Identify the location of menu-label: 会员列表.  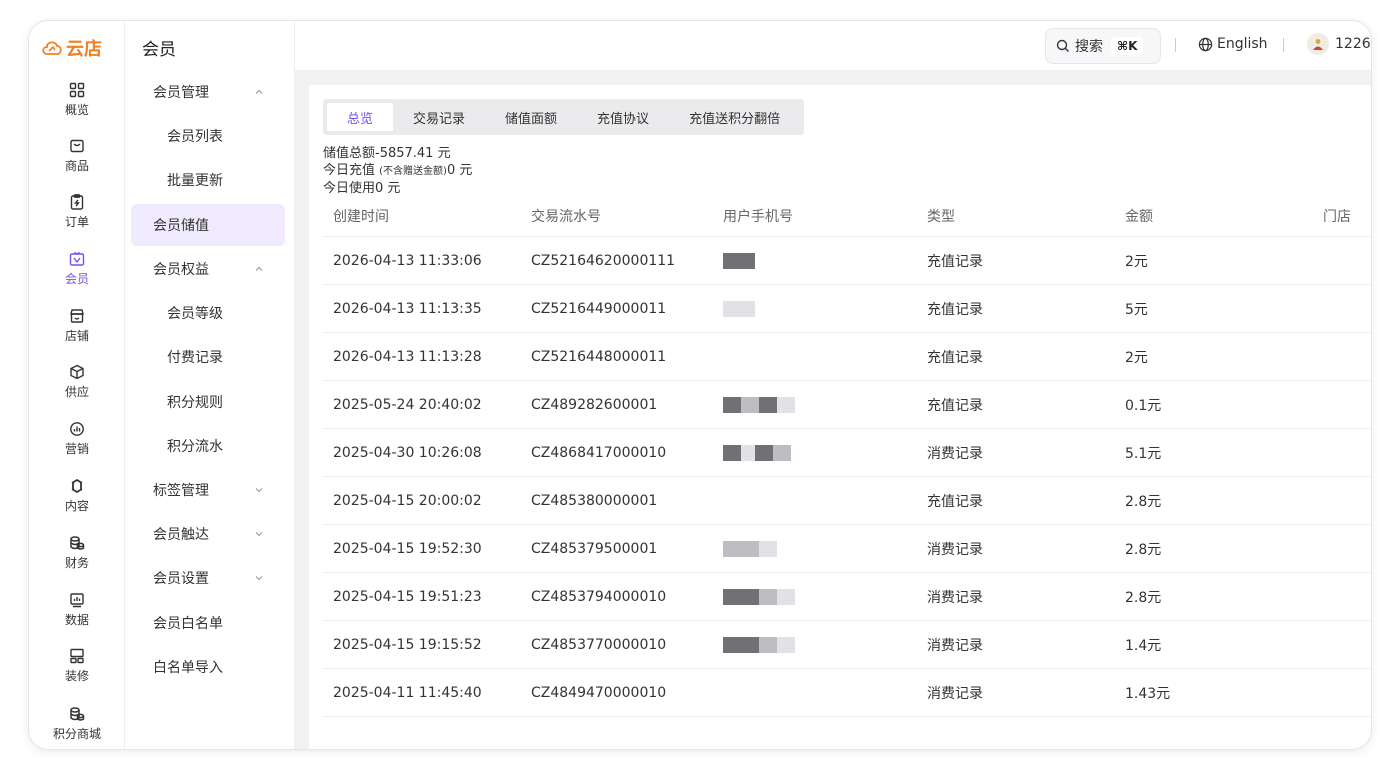
(195, 137).